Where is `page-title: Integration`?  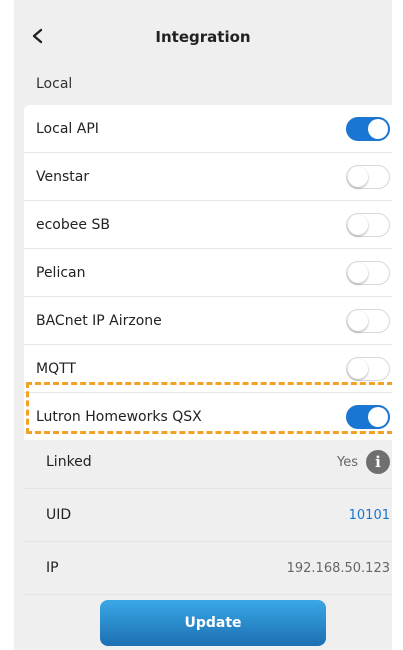
page-title: Integration is located at coordinates (203, 37).